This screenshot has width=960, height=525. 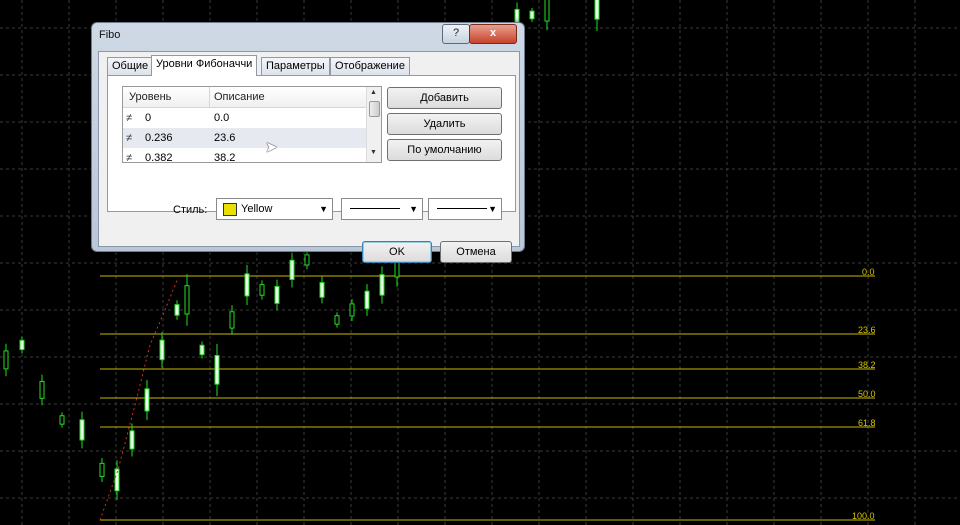 I want to click on line-width-select: ▼, so click(x=465, y=209).